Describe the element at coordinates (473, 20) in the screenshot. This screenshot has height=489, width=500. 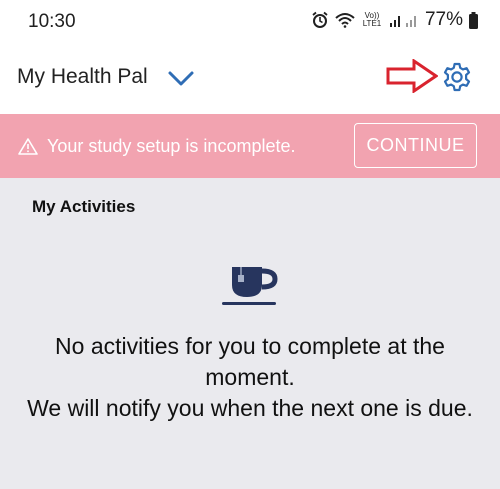
I see `battery-icon` at that location.